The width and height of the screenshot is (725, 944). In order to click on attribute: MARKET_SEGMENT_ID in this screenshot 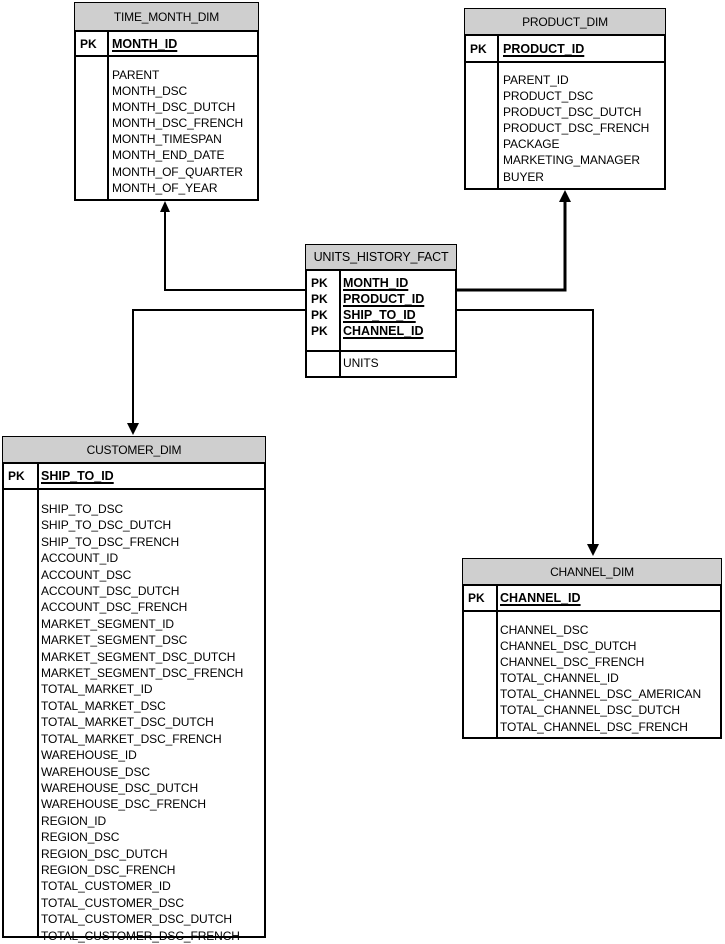, I will do `click(107, 623)`.